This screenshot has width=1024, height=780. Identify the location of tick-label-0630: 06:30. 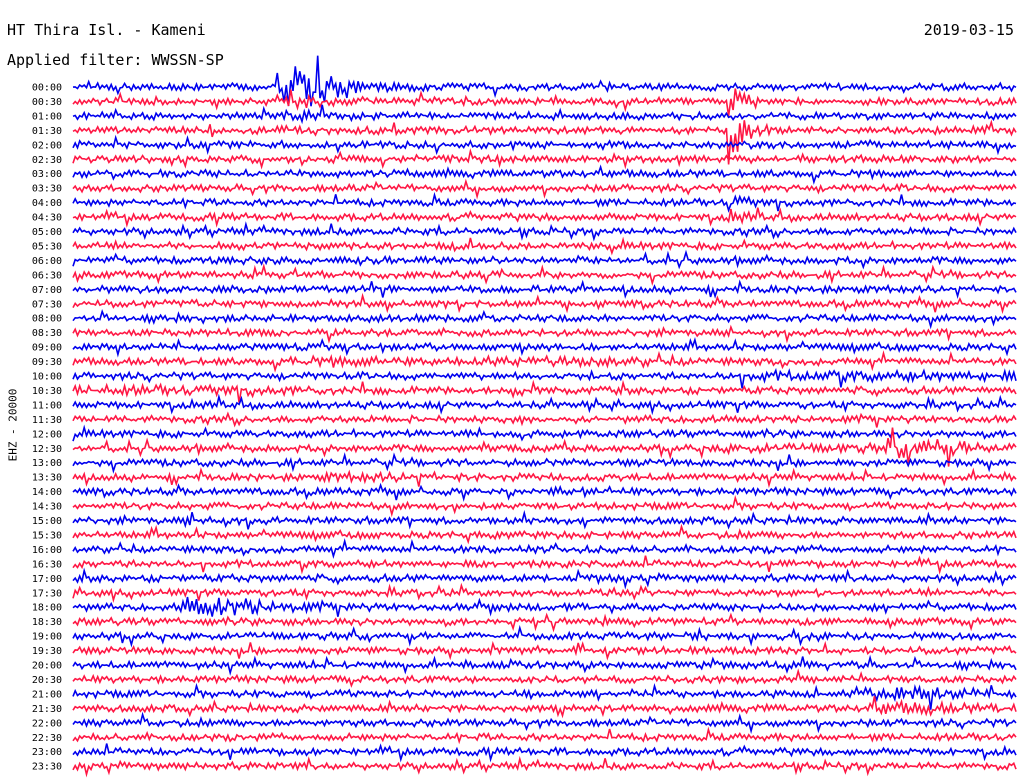
(47, 275).